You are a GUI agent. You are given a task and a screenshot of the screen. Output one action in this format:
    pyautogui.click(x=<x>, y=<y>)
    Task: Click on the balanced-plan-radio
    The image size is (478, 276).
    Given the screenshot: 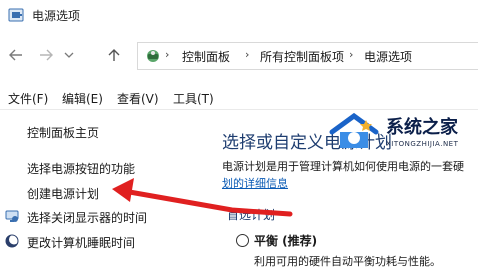 What is the action you would take?
    pyautogui.click(x=242, y=240)
    